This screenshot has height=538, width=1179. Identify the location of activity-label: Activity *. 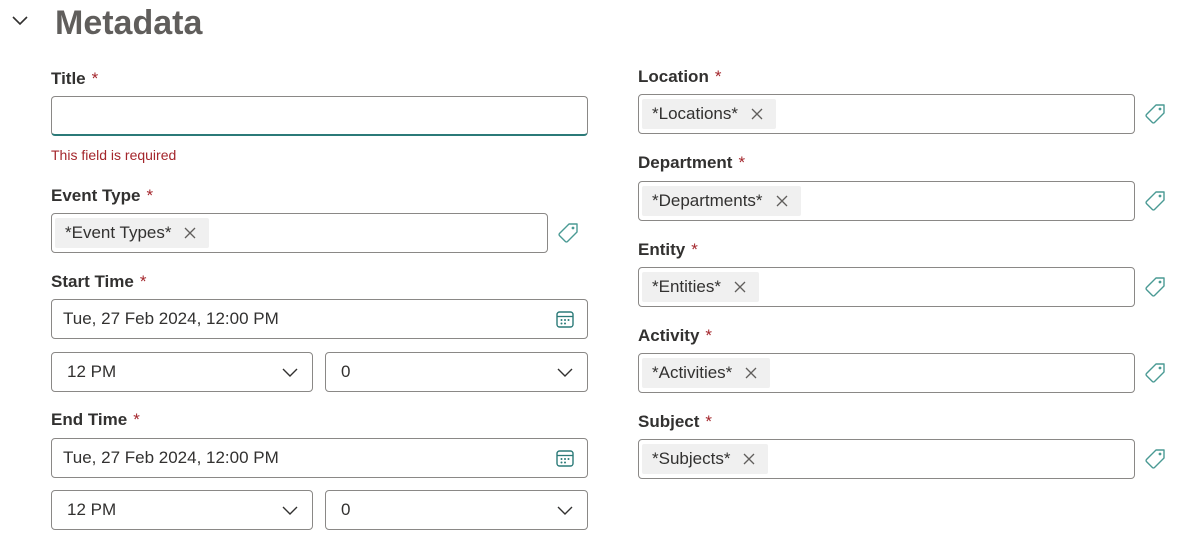
(675, 336).